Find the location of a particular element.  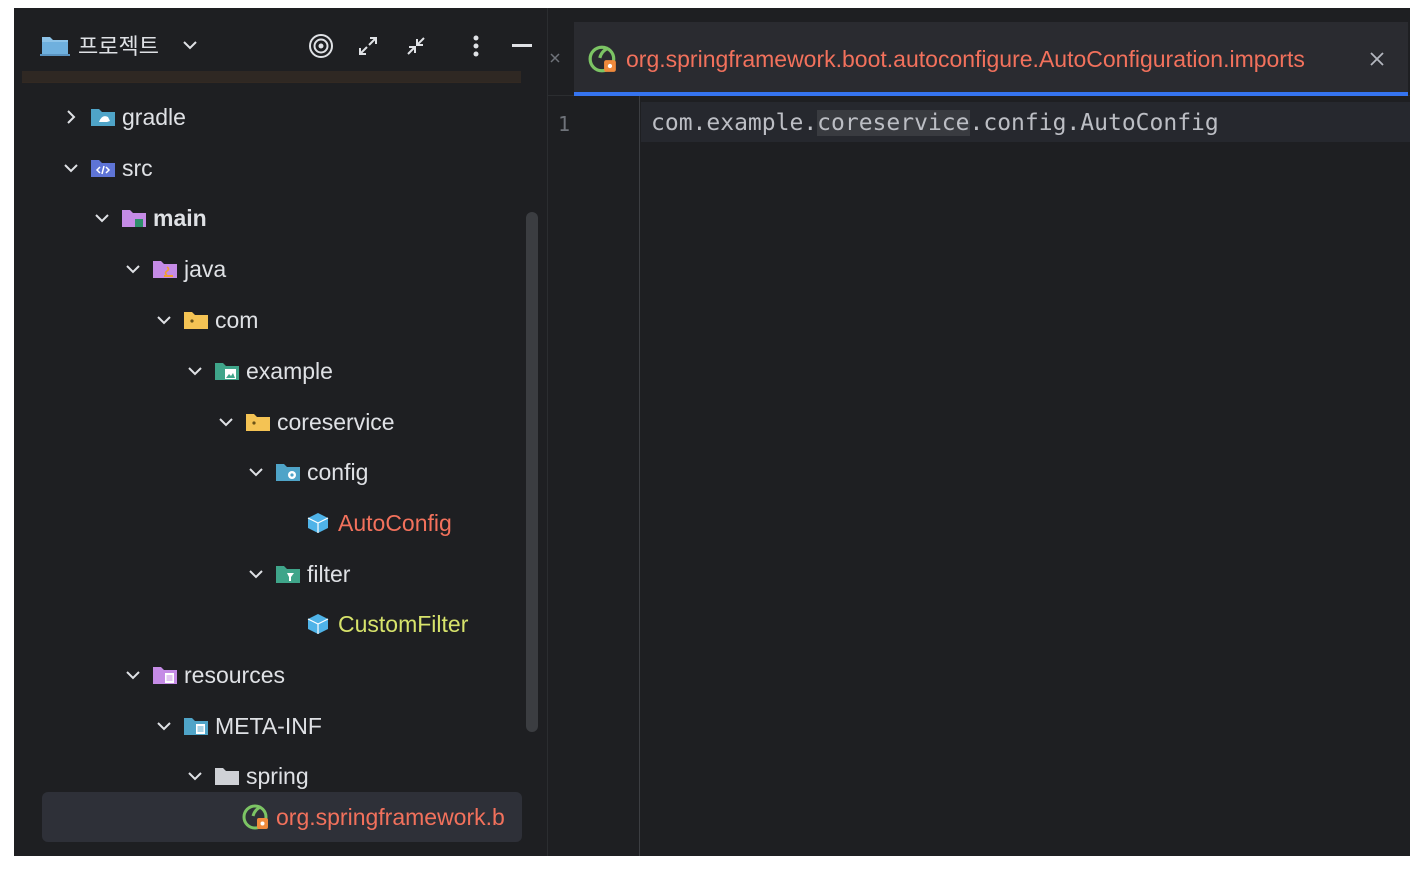

code-highlight: coreservice is located at coordinates (893, 123).